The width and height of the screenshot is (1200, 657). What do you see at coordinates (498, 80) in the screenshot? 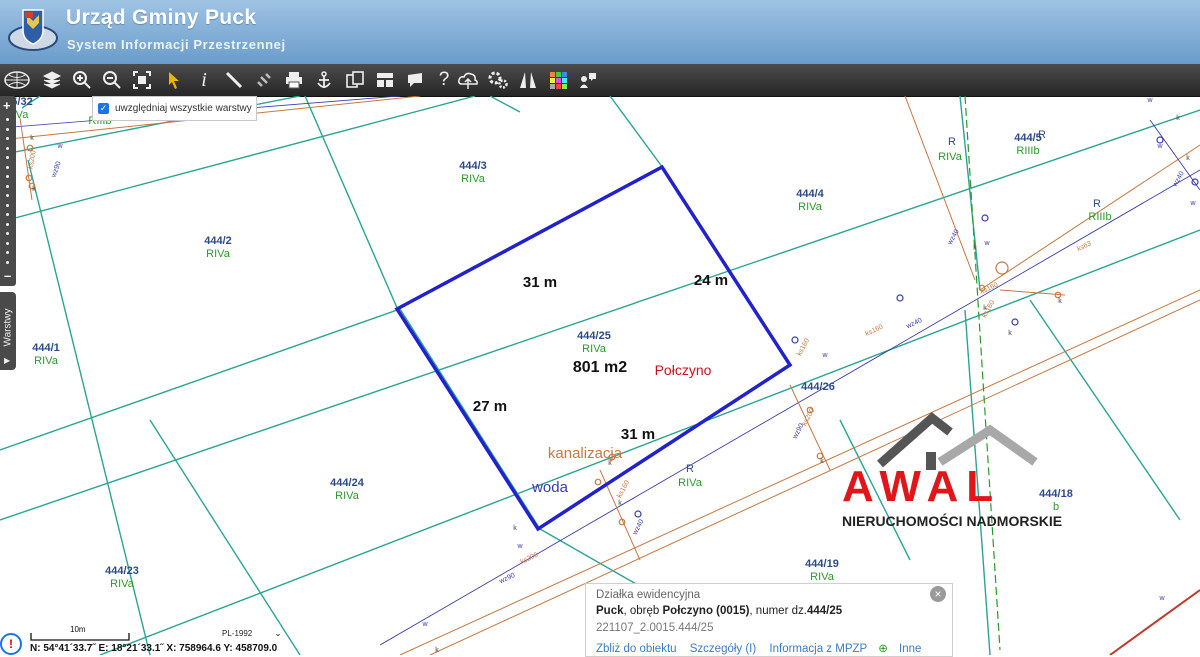
I see `settings-icon` at bounding box center [498, 80].